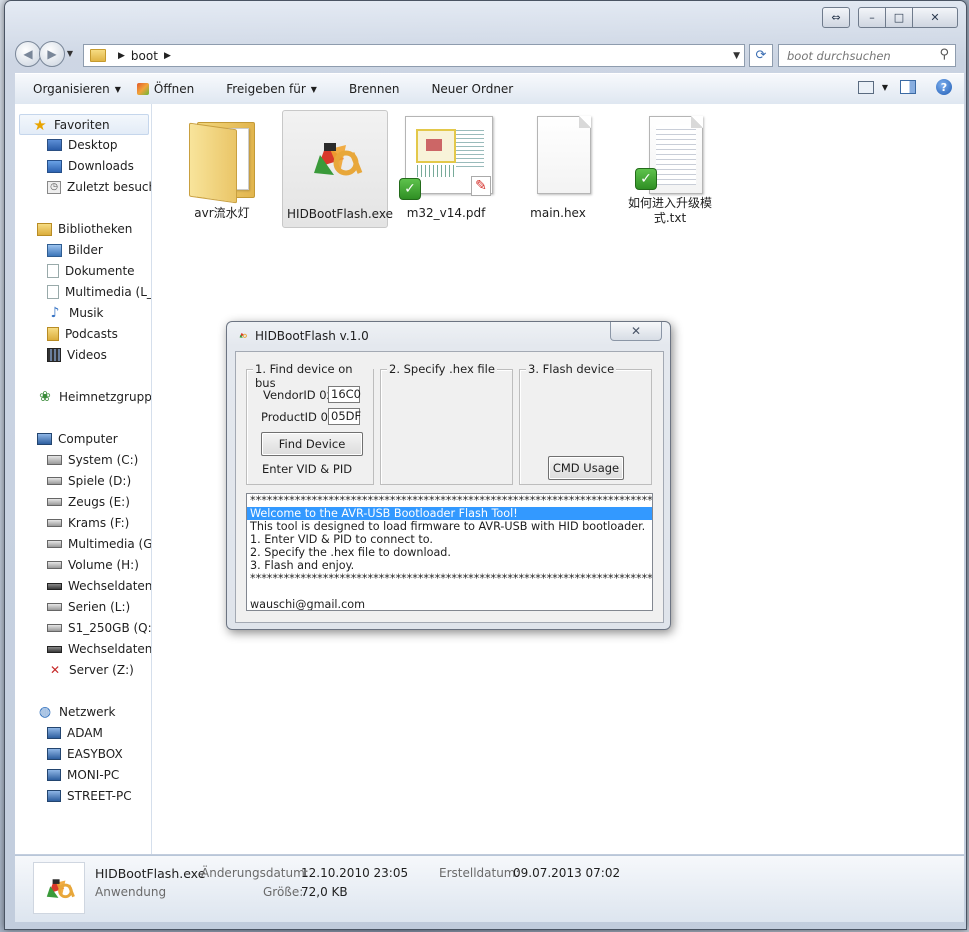  Describe the element at coordinates (77, 439) in the screenshot. I see `sidebar-item-computer: Computer` at that location.